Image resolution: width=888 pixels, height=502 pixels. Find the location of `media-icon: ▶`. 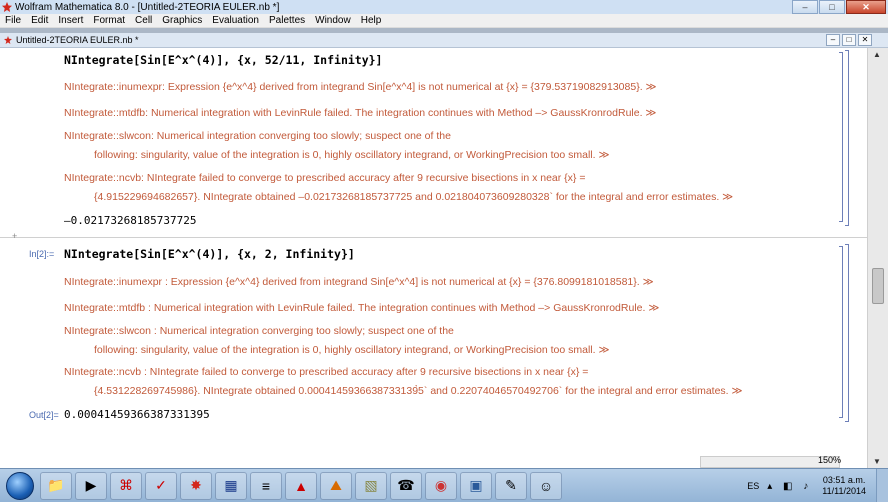

media-icon: ▶ is located at coordinates (91, 485).